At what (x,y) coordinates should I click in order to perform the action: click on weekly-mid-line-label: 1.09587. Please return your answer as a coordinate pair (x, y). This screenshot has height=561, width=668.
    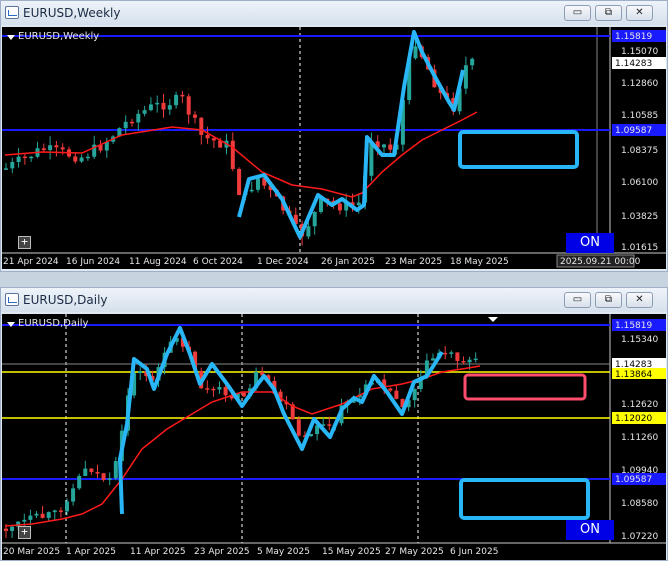
    Looking at the image, I should click on (633, 131).